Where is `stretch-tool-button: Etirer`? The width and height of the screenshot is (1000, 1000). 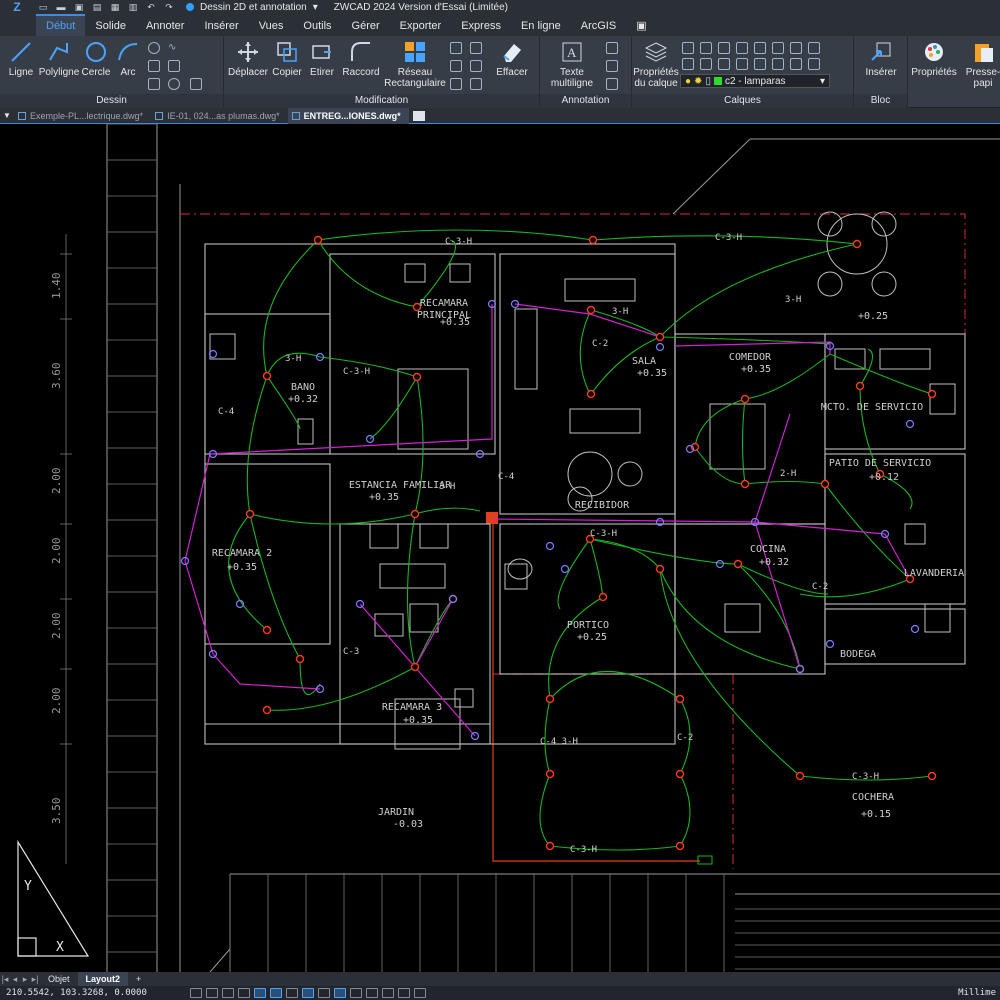 stretch-tool-button: Etirer is located at coordinates (322, 59).